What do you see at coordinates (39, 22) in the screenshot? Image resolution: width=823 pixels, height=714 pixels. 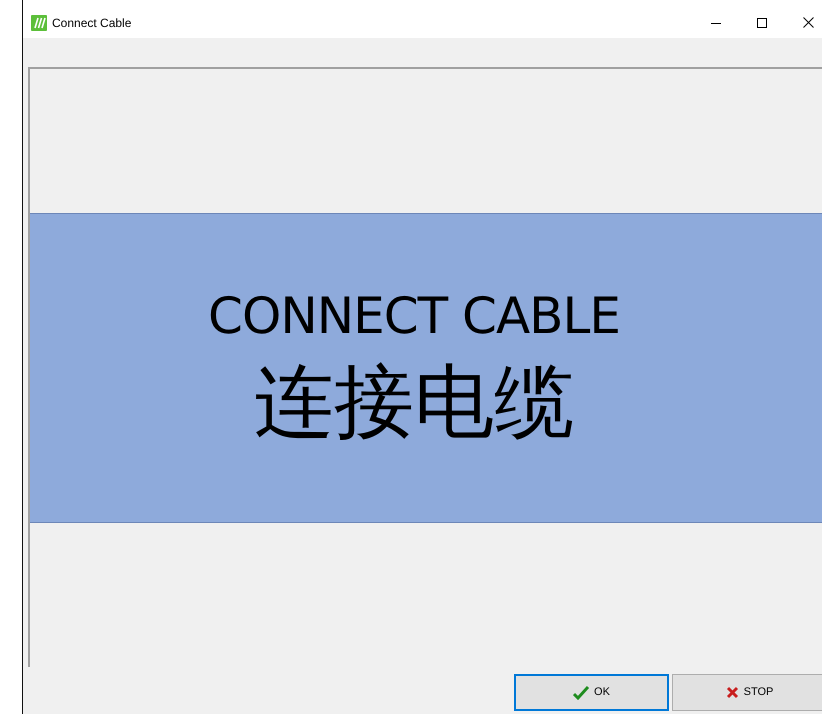 I see `app-logo-icon` at bounding box center [39, 22].